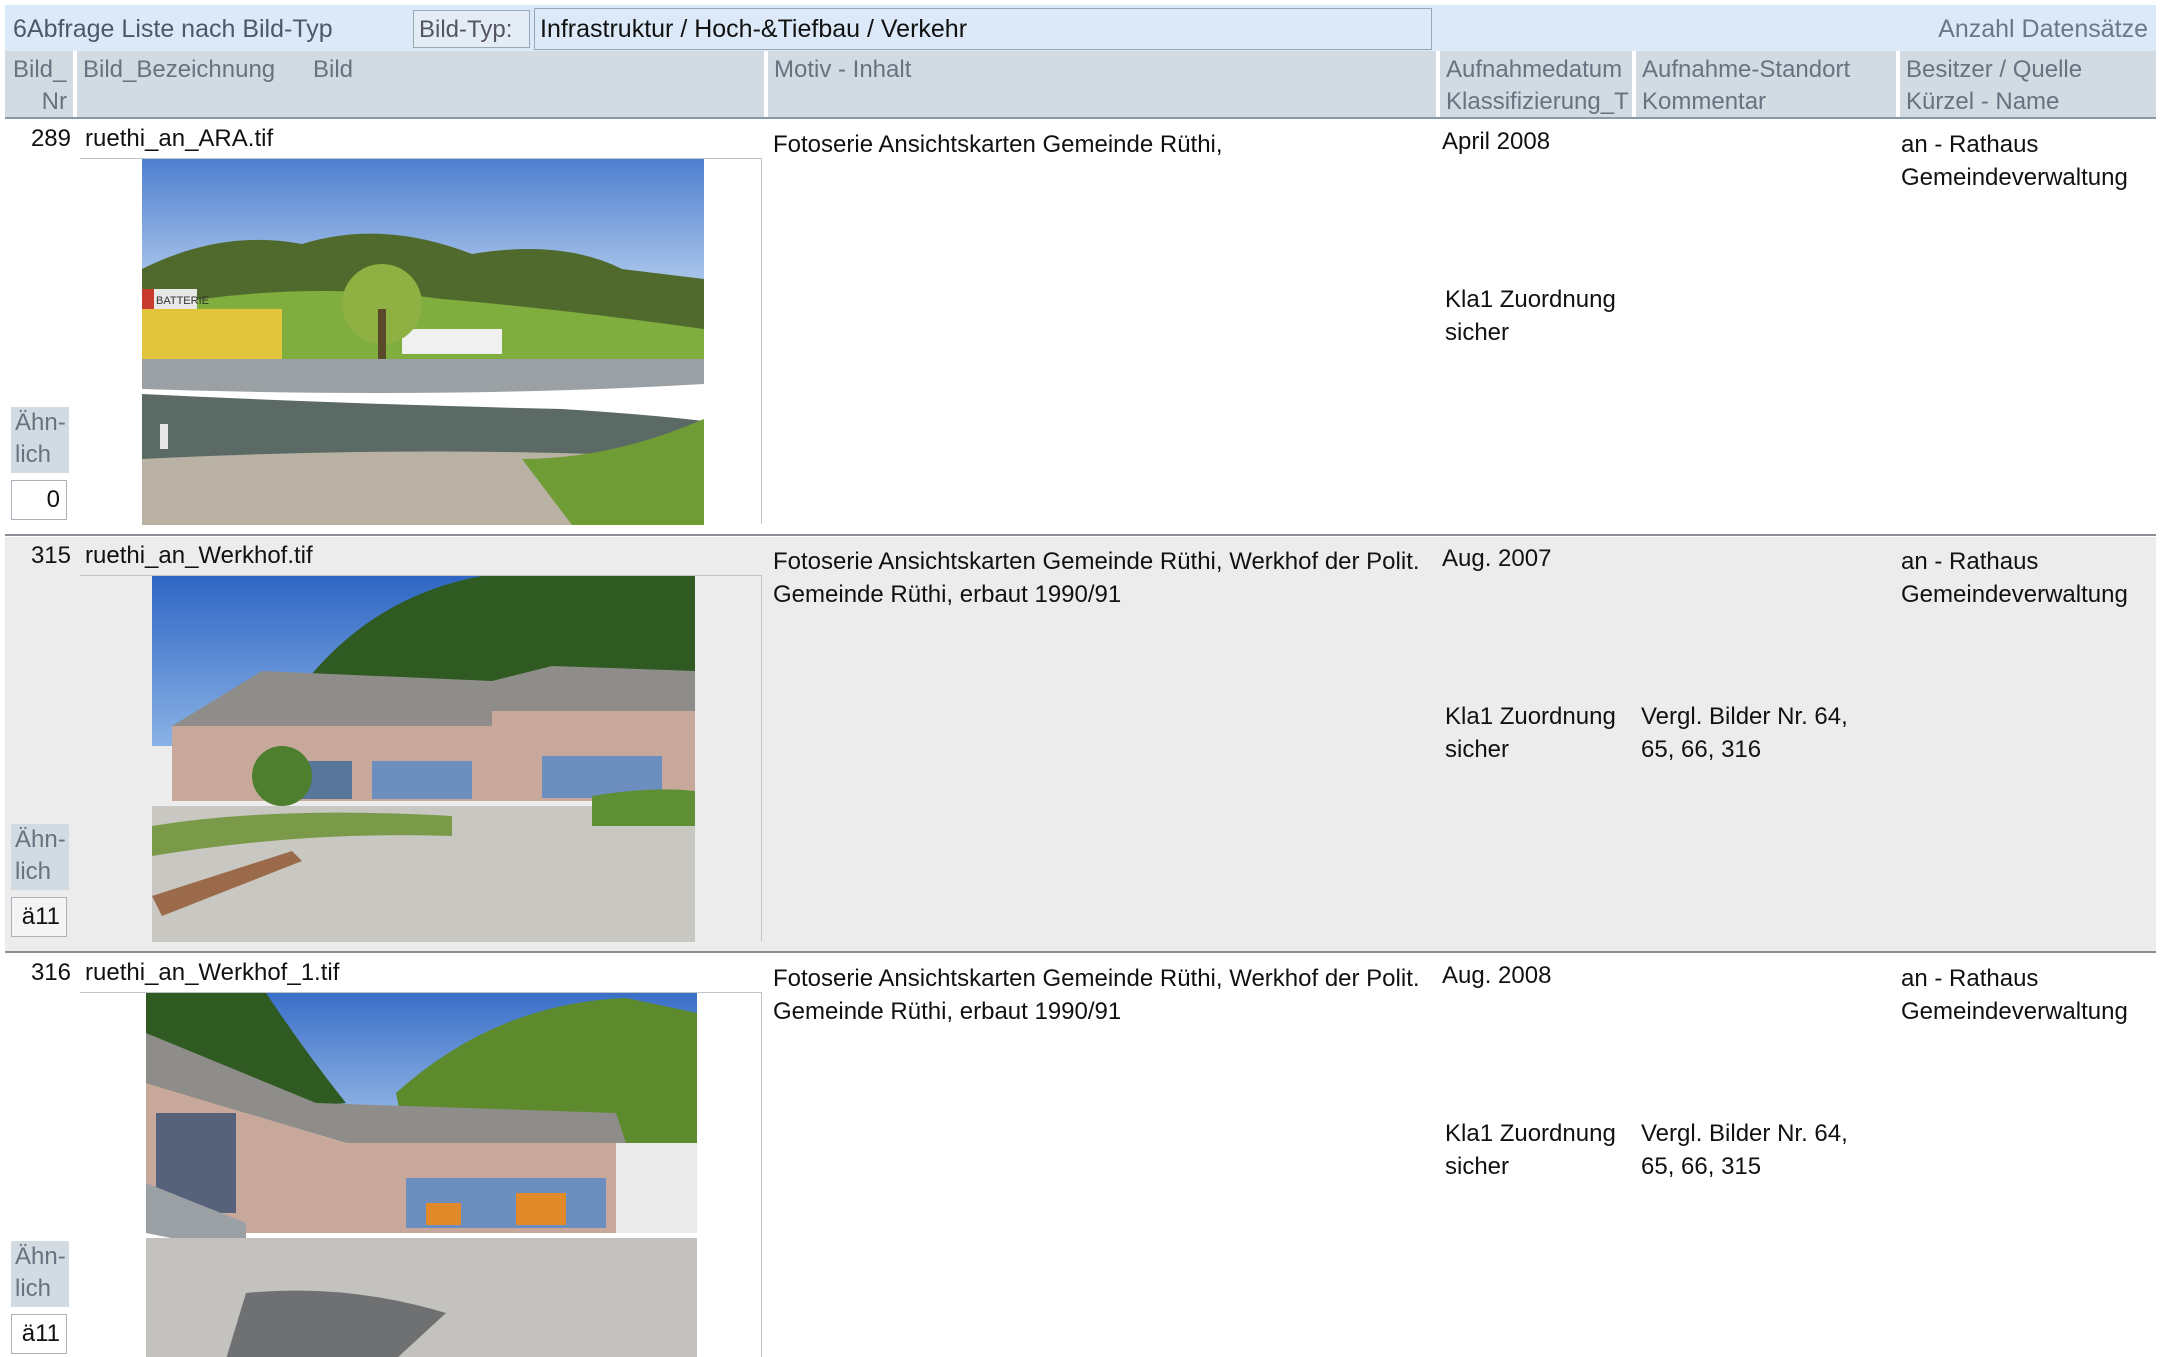 The width and height of the screenshot is (2161, 1357). I want to click on col-bezeichnung-label: Bild_Bezeichnung, so click(179, 69).